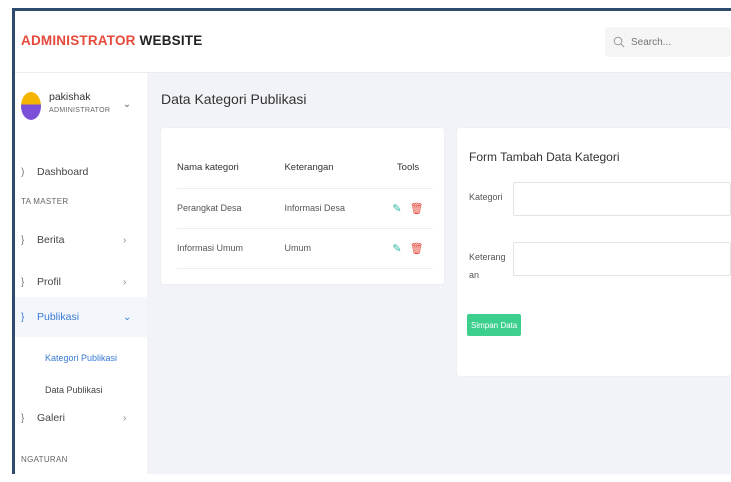 The image size is (731, 482). What do you see at coordinates (231, 168) in the screenshot?
I see `column-header-nama: Nama kategori` at bounding box center [231, 168].